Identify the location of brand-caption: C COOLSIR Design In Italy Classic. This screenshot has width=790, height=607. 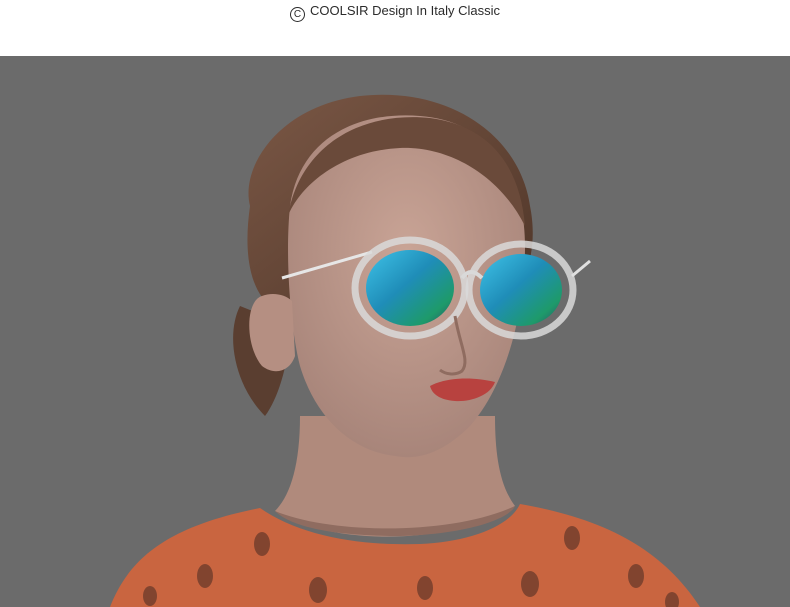
(395, 12).